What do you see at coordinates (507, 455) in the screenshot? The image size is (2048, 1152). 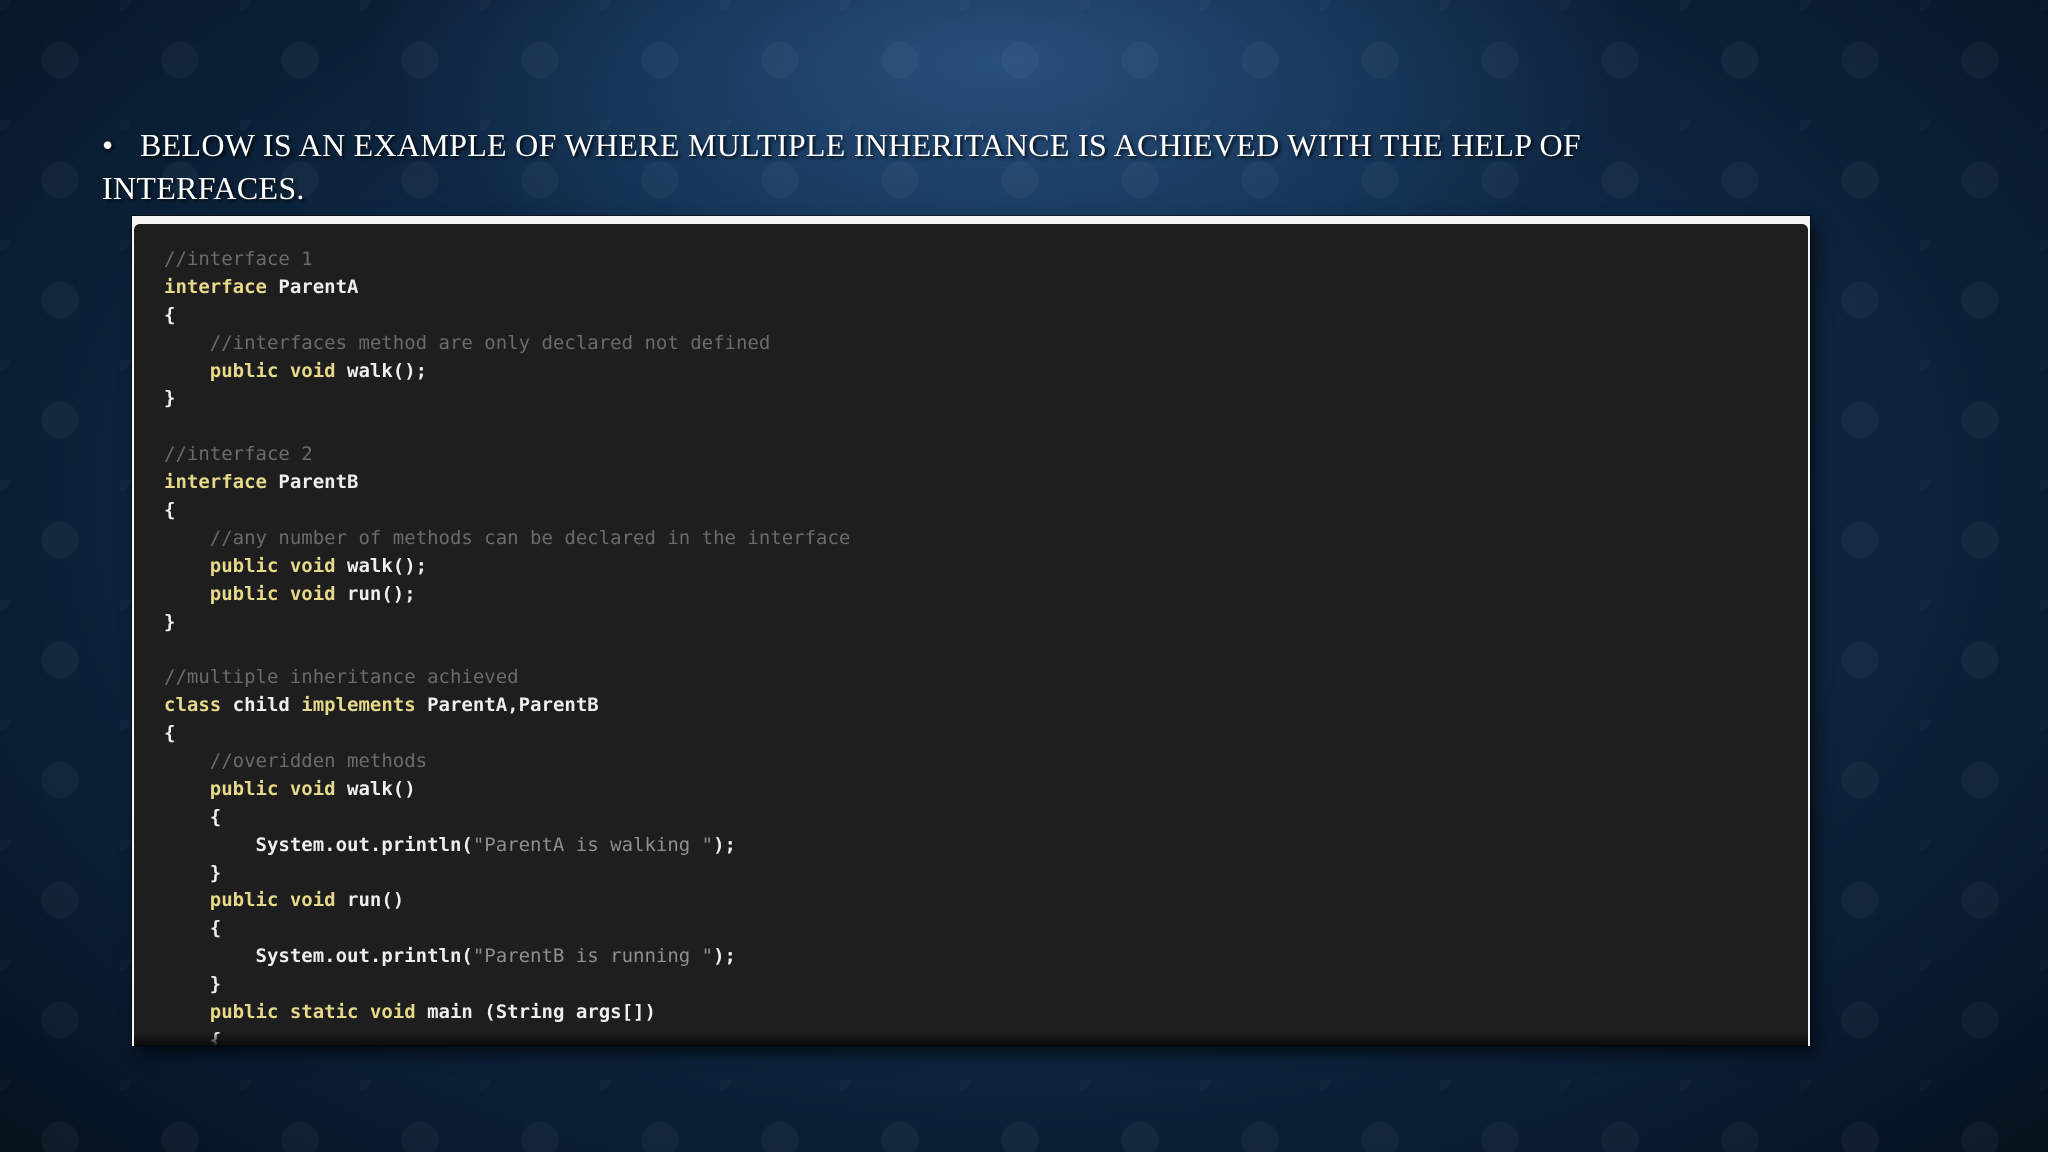 I see `code-line: //interface 2` at bounding box center [507, 455].